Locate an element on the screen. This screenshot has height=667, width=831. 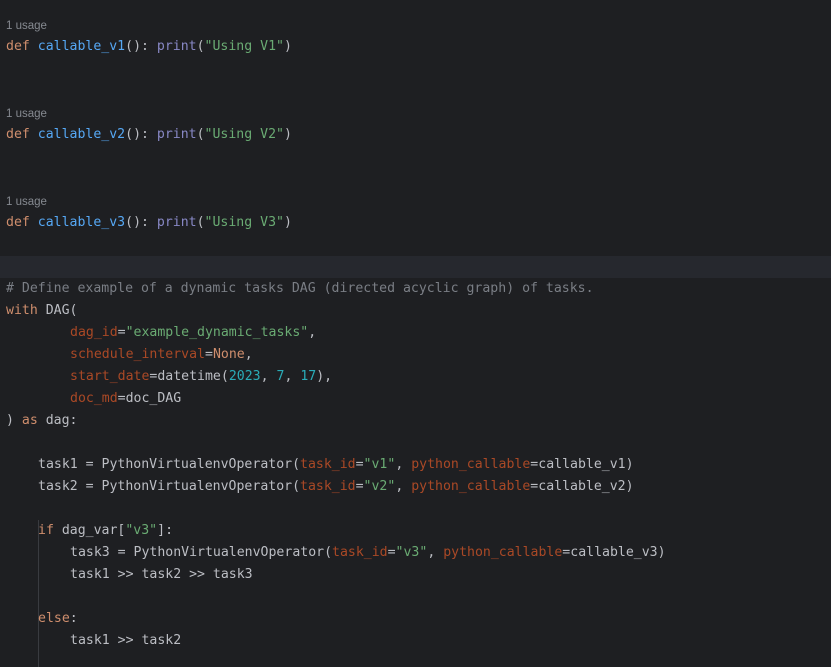
keyword-none: None is located at coordinates (228, 354).